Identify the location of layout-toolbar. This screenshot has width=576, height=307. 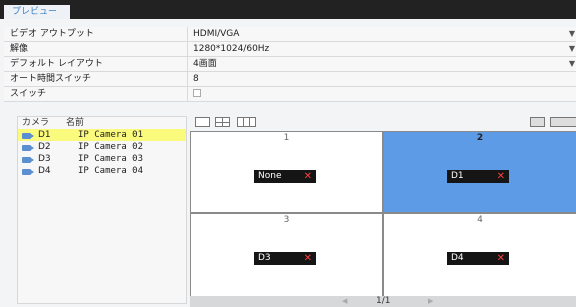
(383, 123).